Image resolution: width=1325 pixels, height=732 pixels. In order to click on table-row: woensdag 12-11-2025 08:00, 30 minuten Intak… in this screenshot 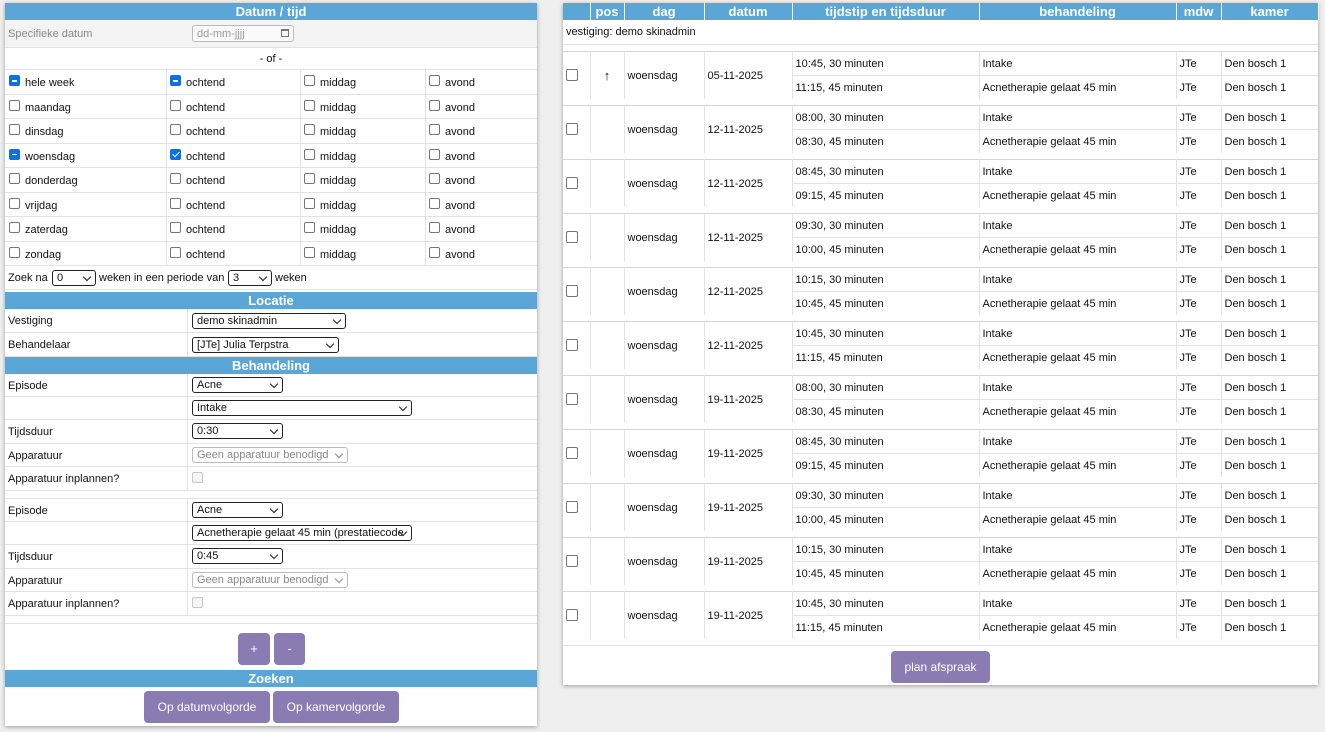, I will do `click(940, 129)`.